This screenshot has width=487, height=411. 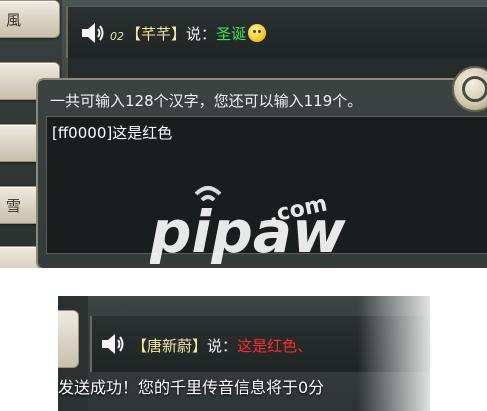 I want to click on close-ring-icon, so click(x=474, y=89).